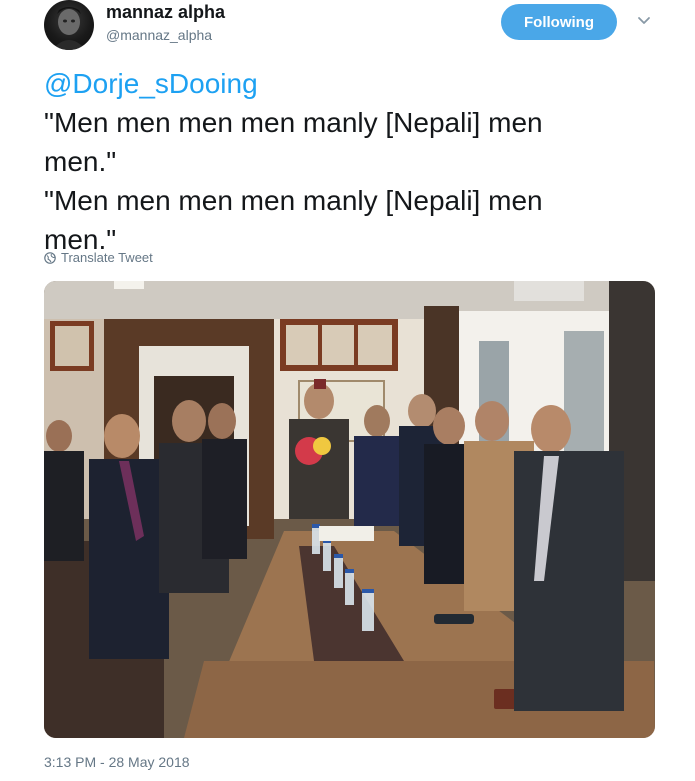  Describe the element at coordinates (165, 12) in the screenshot. I see `display-name: mannaz alpha` at that location.